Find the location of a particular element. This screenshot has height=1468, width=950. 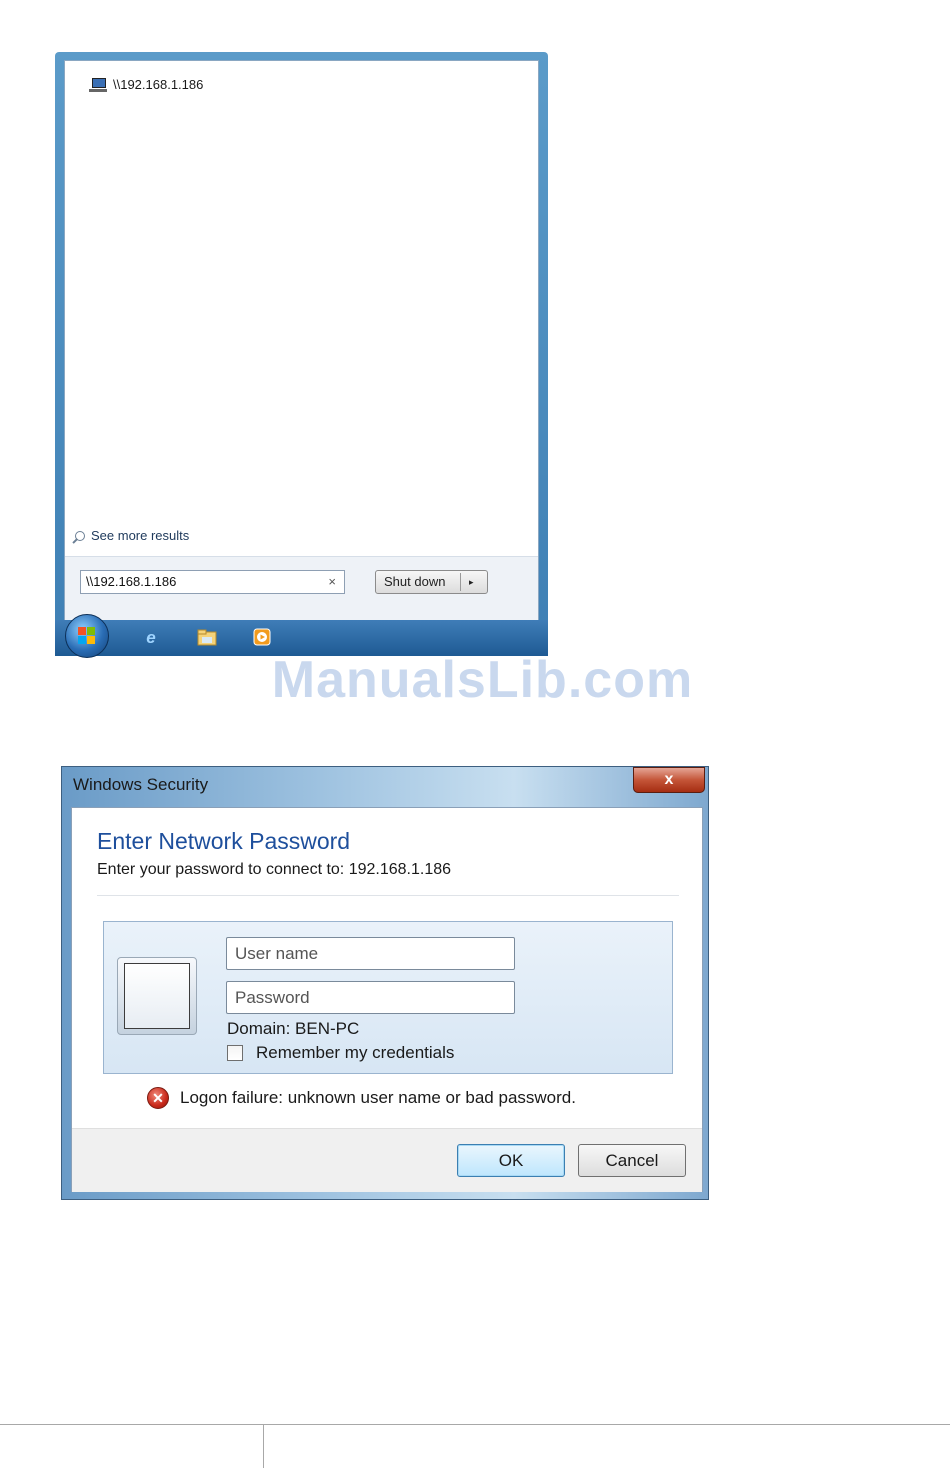

search-result-item: \\192.168.1.186 is located at coordinates (146, 84).